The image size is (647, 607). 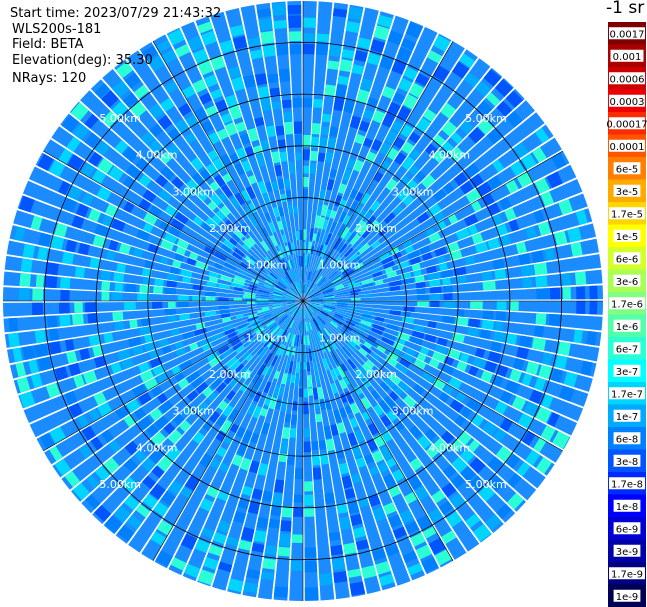 I want to click on colorbar-label: 1e-7, so click(x=627, y=417).